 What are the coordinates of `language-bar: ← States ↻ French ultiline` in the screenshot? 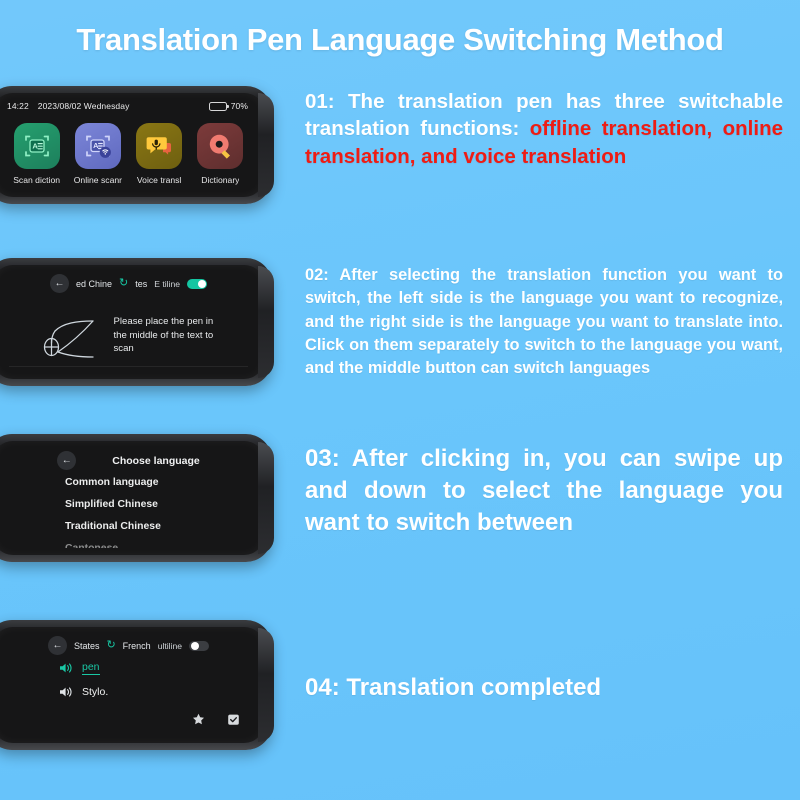 It's located at (132, 645).